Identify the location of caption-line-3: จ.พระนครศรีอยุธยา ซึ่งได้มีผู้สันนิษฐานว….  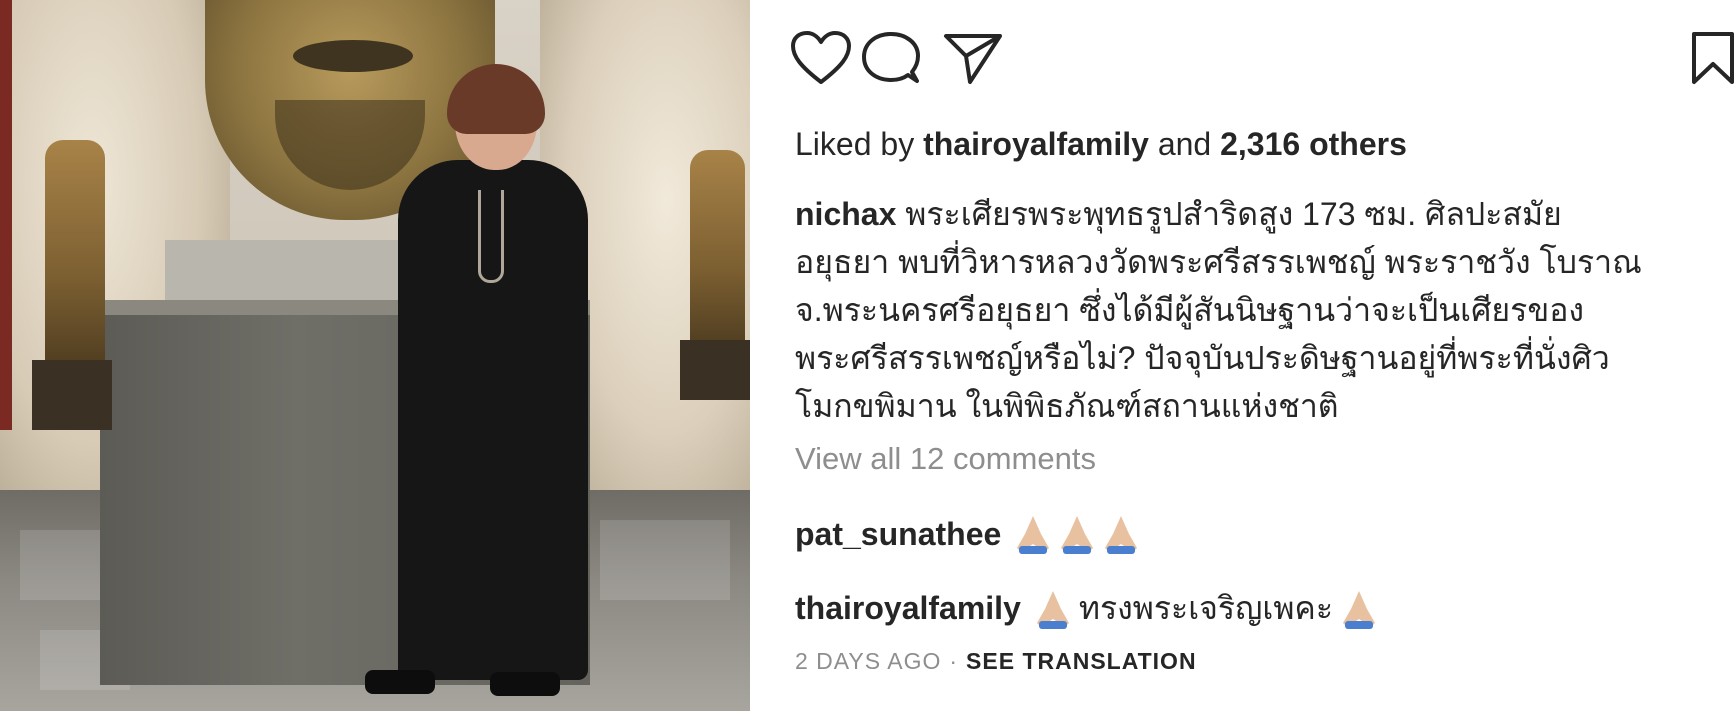
(1190, 310).